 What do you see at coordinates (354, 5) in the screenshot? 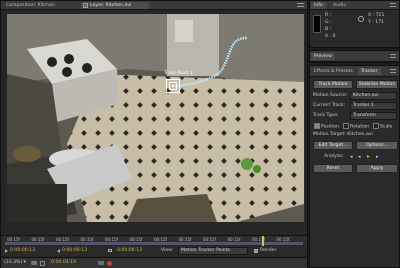
I see `info-tabbar: Info Audio` at bounding box center [354, 5].